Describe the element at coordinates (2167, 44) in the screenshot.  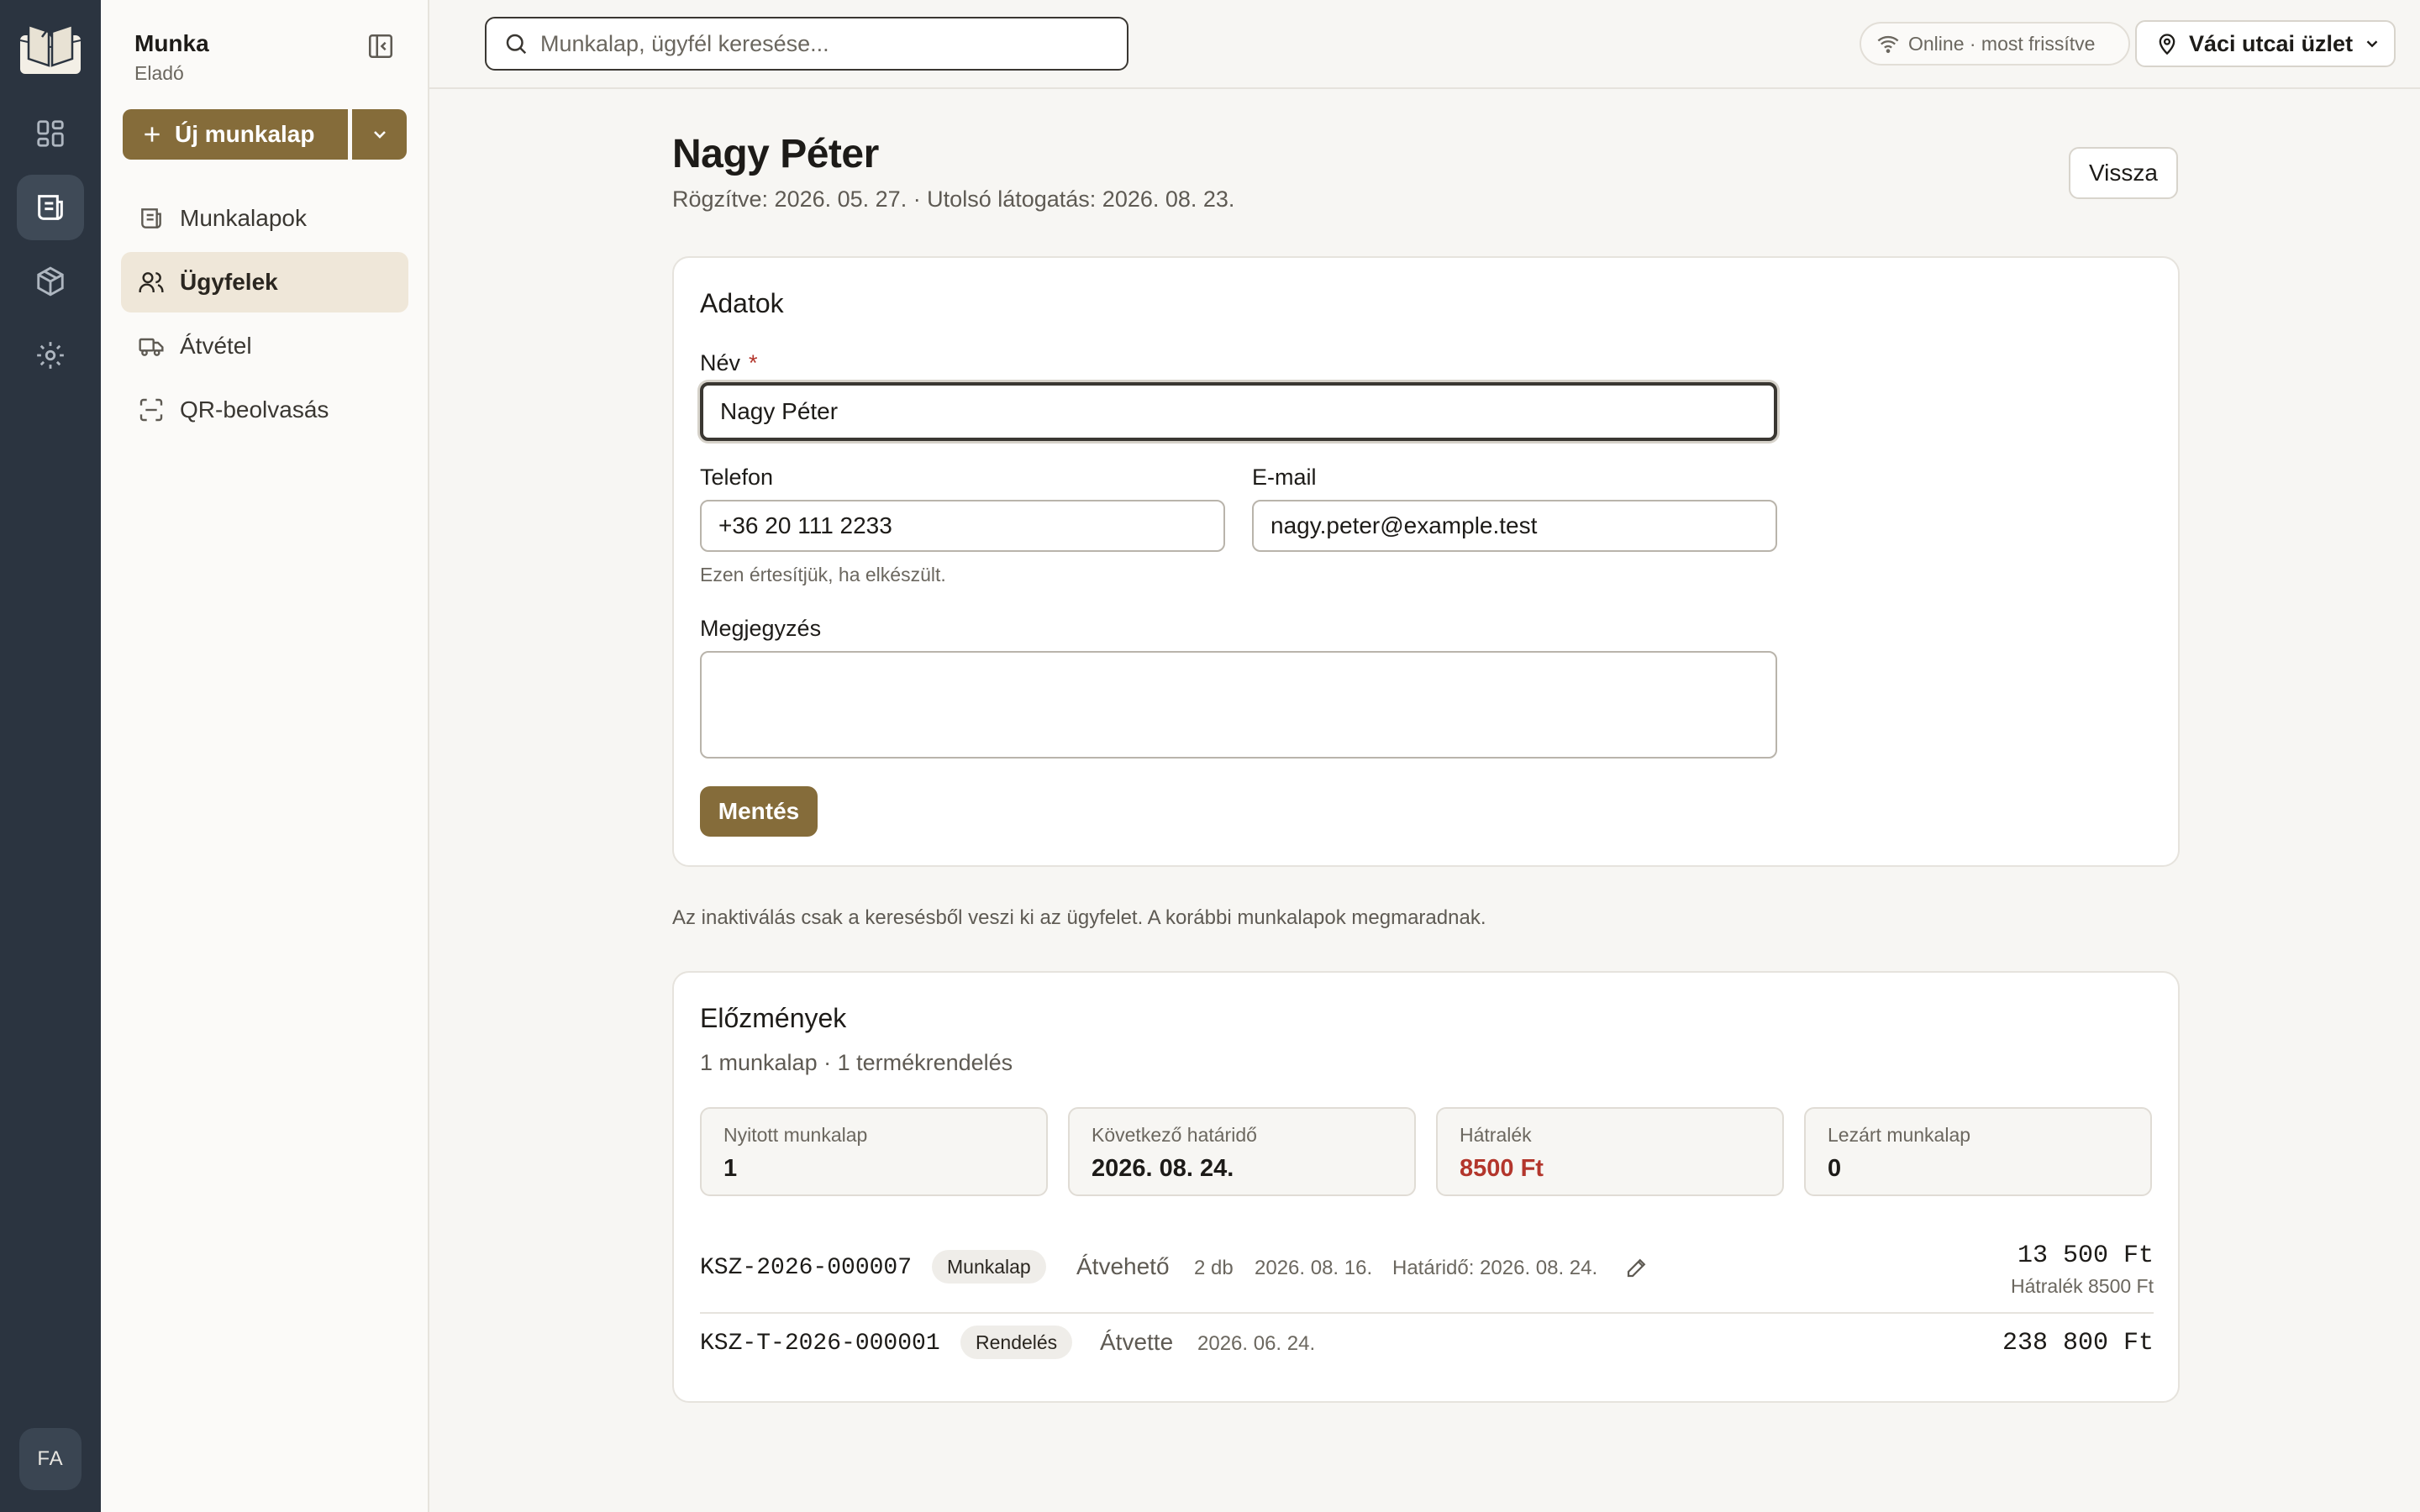
I see `map-pin-icon` at that location.